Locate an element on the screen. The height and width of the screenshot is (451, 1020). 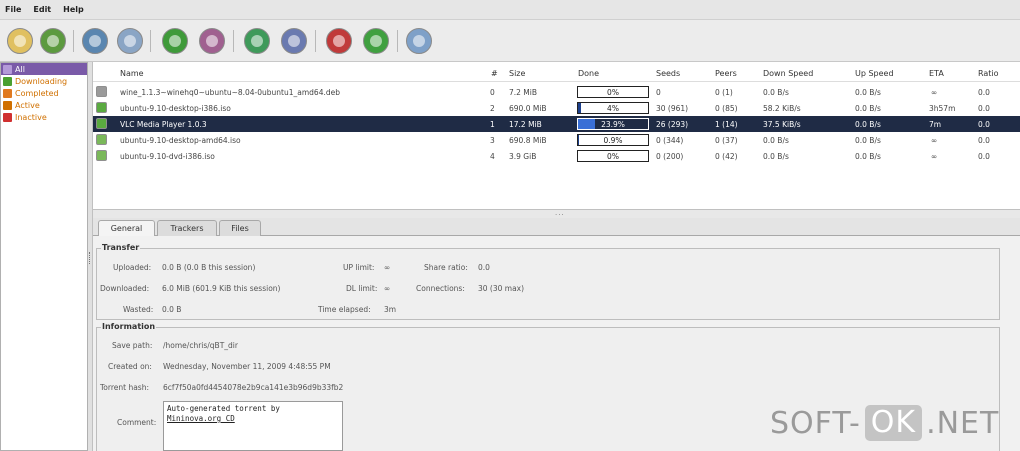
filter-label: All is located at coordinates (20, 69).